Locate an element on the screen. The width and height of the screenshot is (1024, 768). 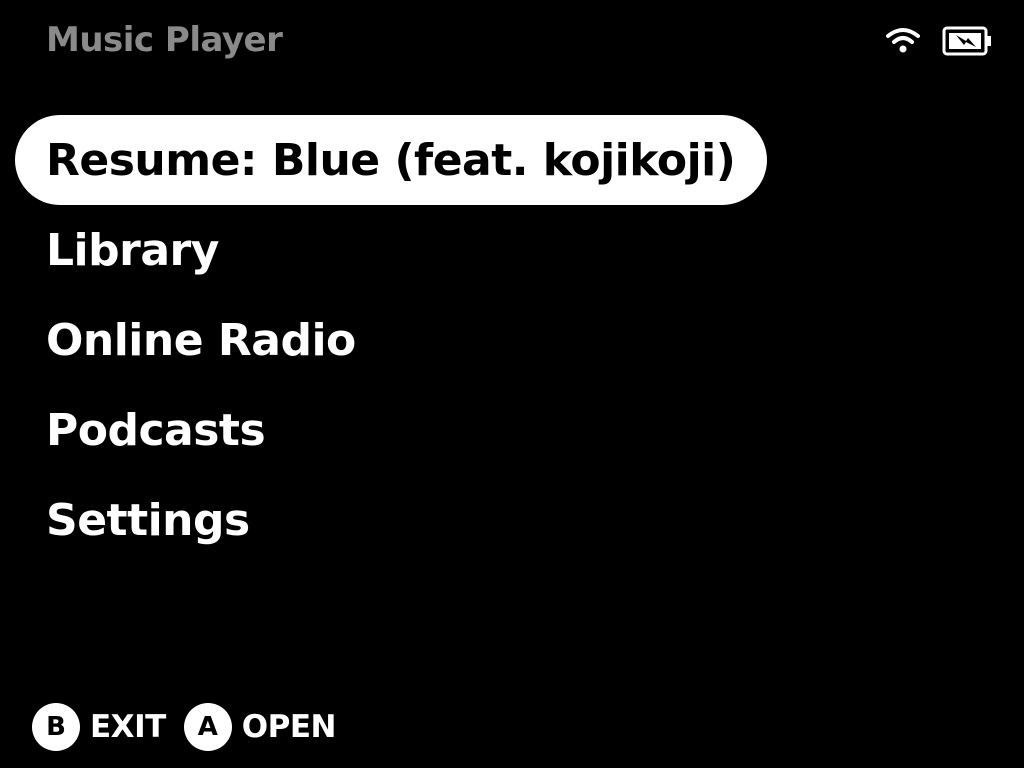
menu-item-online-radio: Online Radio is located at coordinates (391, 340).